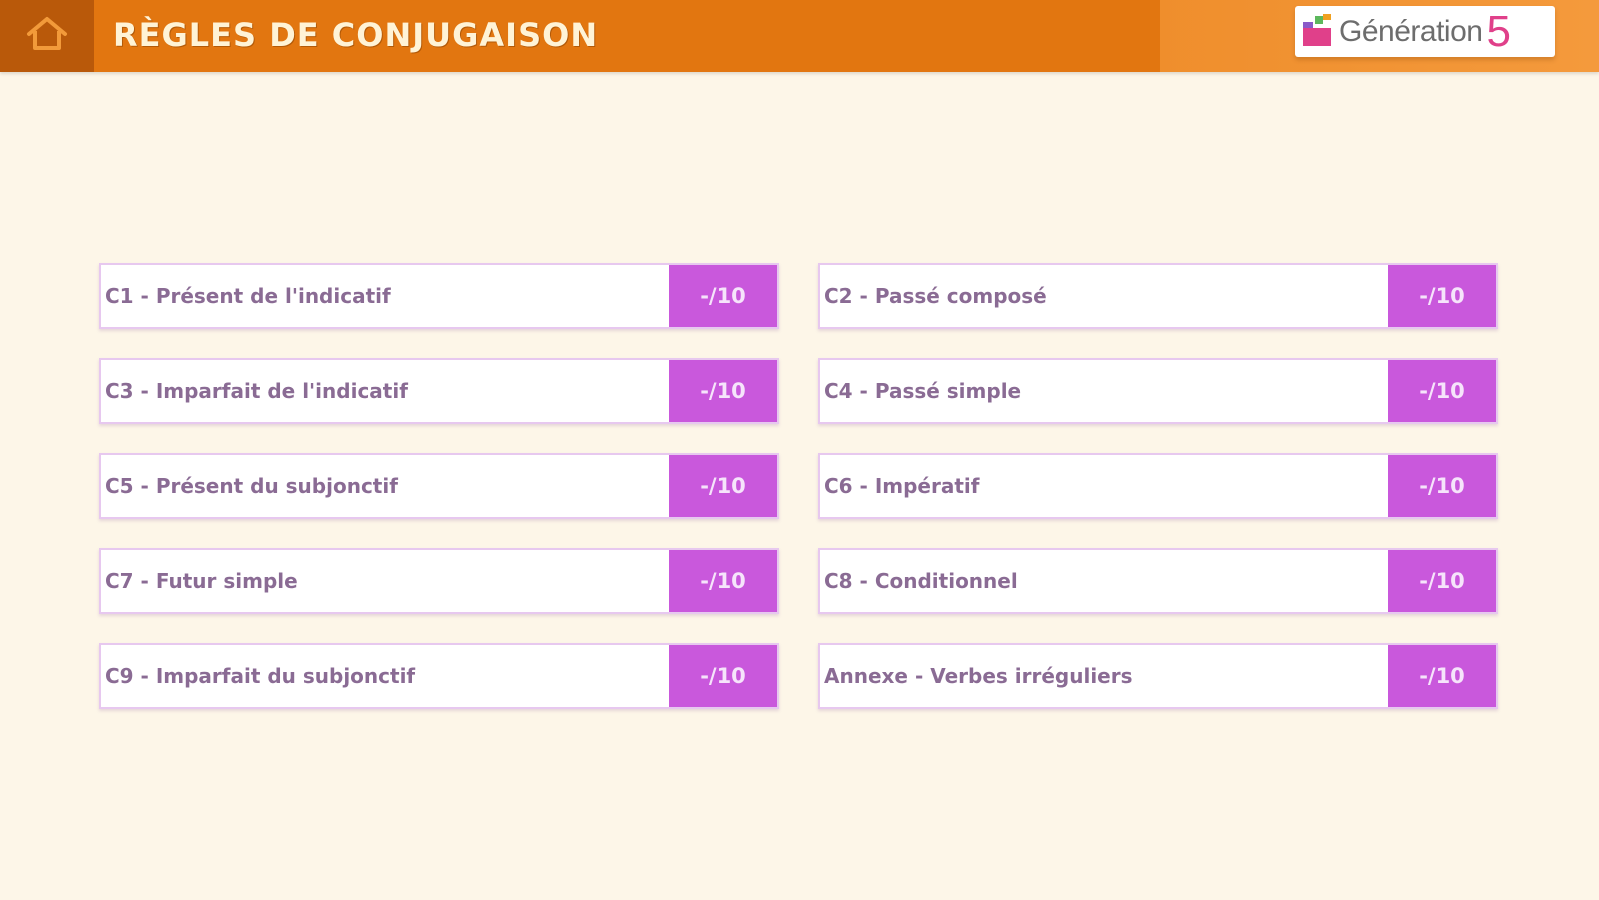 This screenshot has height=900, width=1599. I want to click on lesson-label: Annexe - Verbes irréguliers, so click(978, 676).